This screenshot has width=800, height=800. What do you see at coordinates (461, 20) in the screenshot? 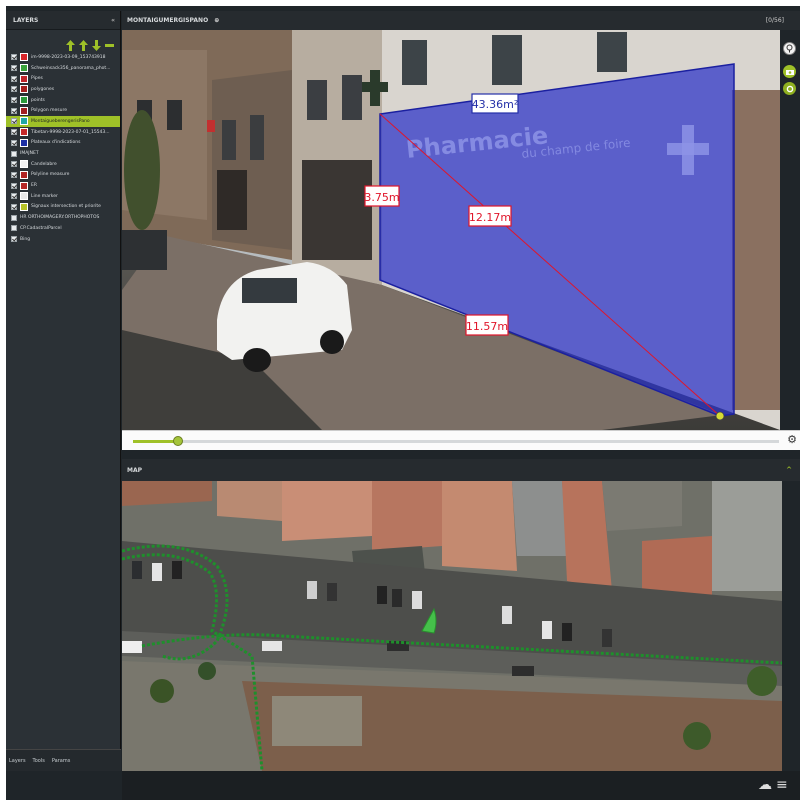
I see `pano-header: MONTAIGUMERGISPANO ⊕ [0/56]` at bounding box center [461, 20].